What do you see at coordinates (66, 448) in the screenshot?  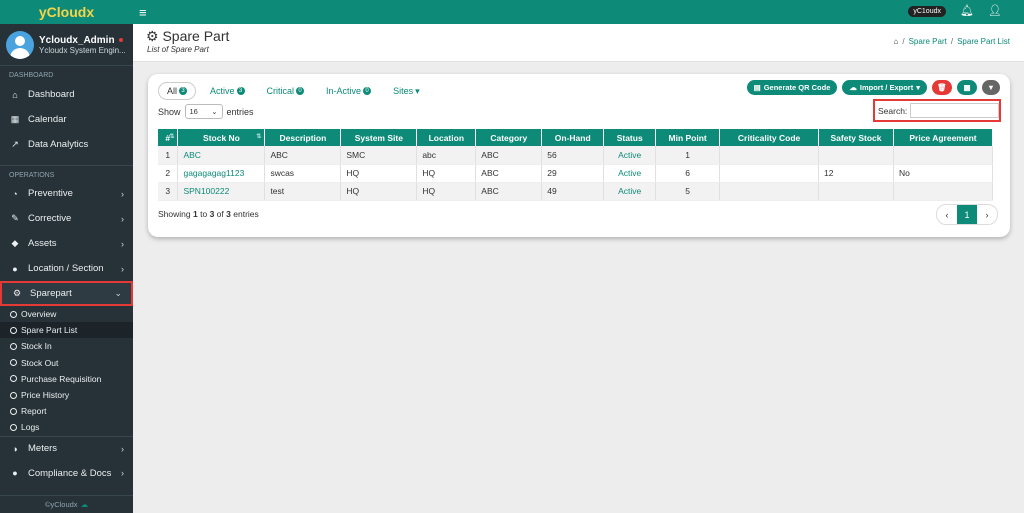 I see `sidebar-item-meters: ◑ Meters ›` at bounding box center [66, 448].